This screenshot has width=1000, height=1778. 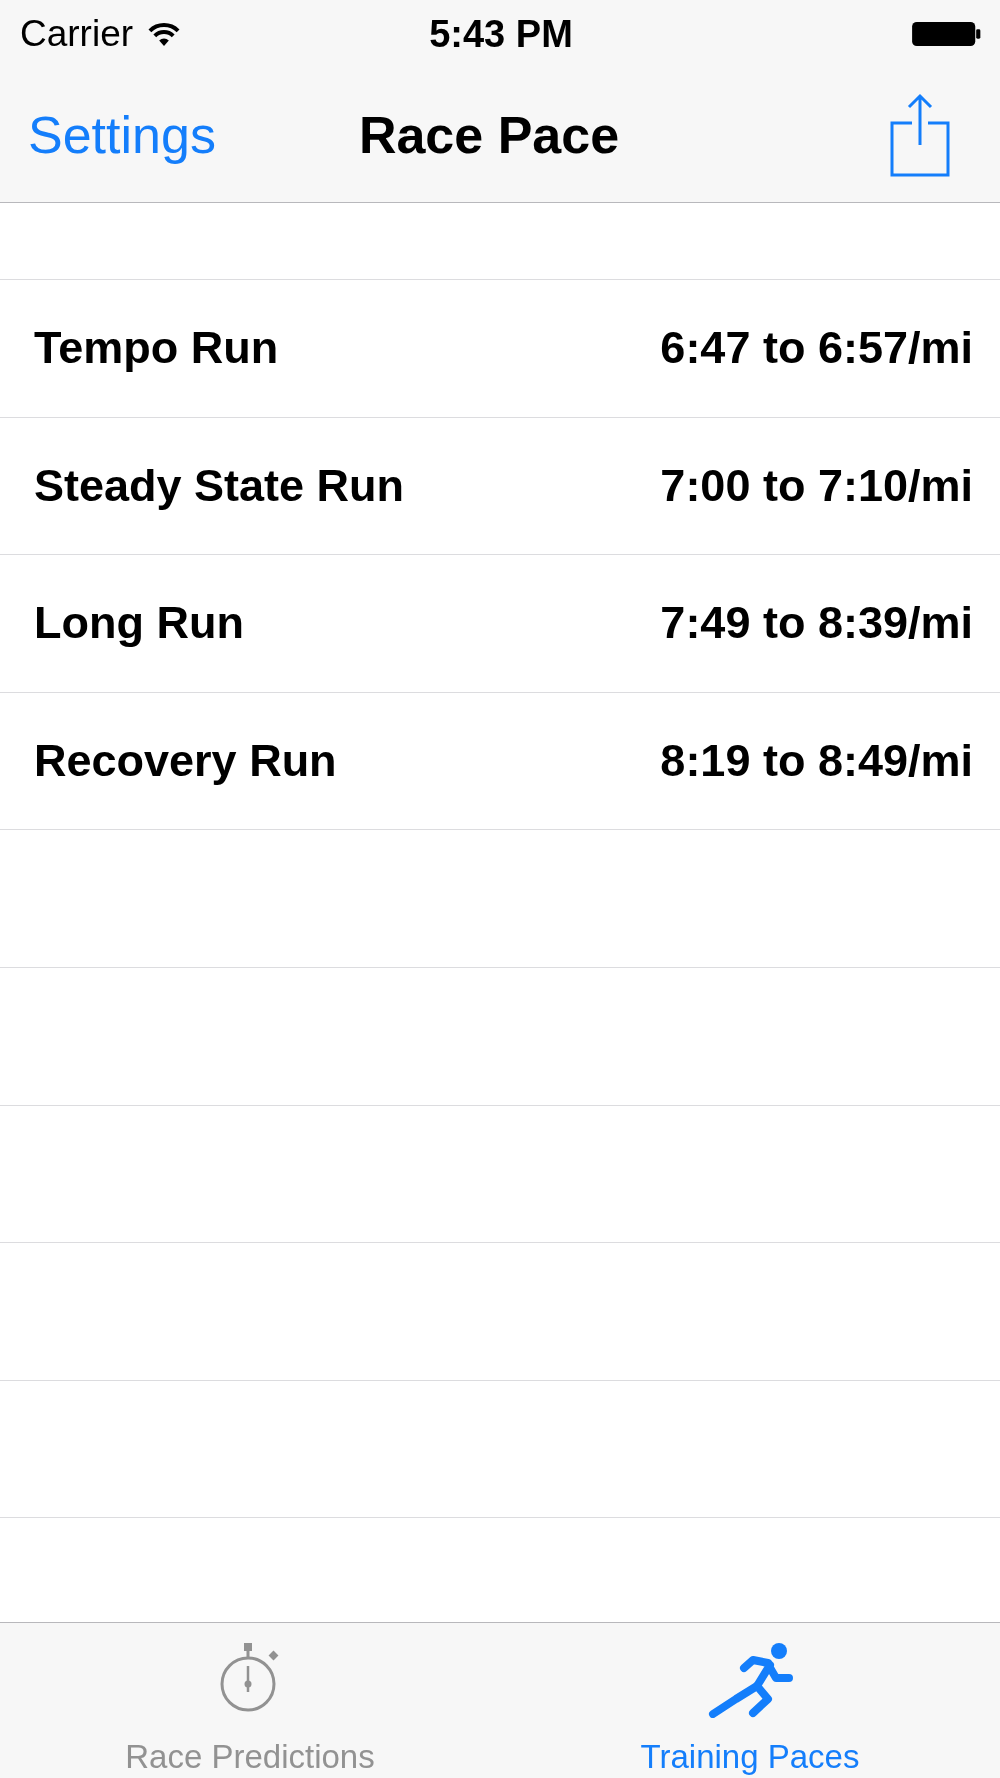 I want to click on battery-icon, so click(x=946, y=34).